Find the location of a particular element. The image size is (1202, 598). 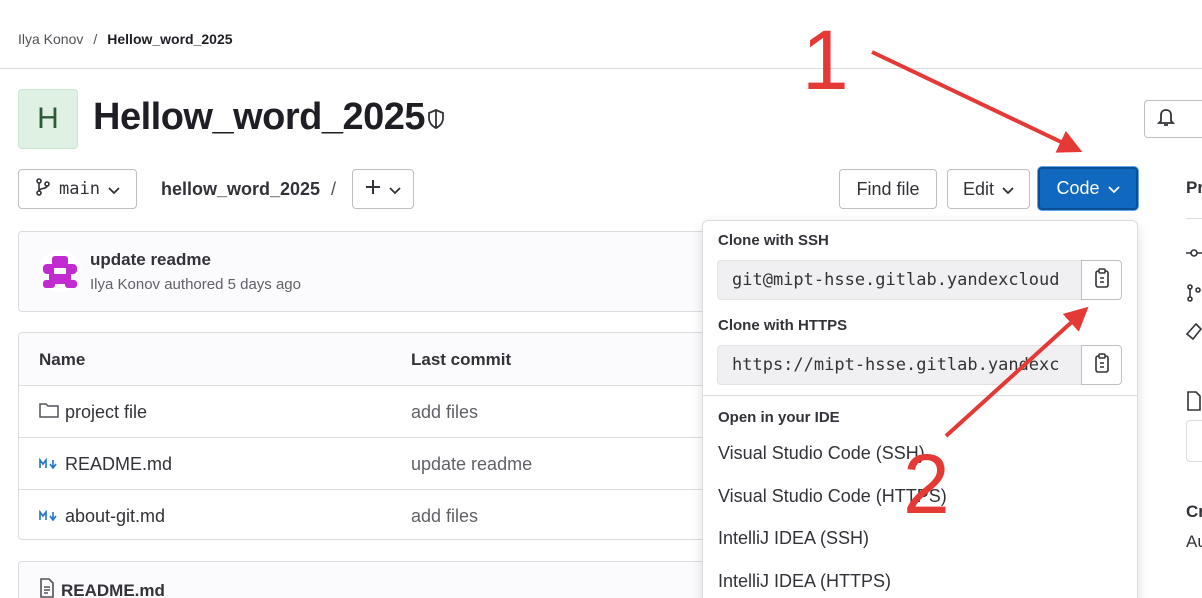

code-label: Code is located at coordinates (1078, 188).